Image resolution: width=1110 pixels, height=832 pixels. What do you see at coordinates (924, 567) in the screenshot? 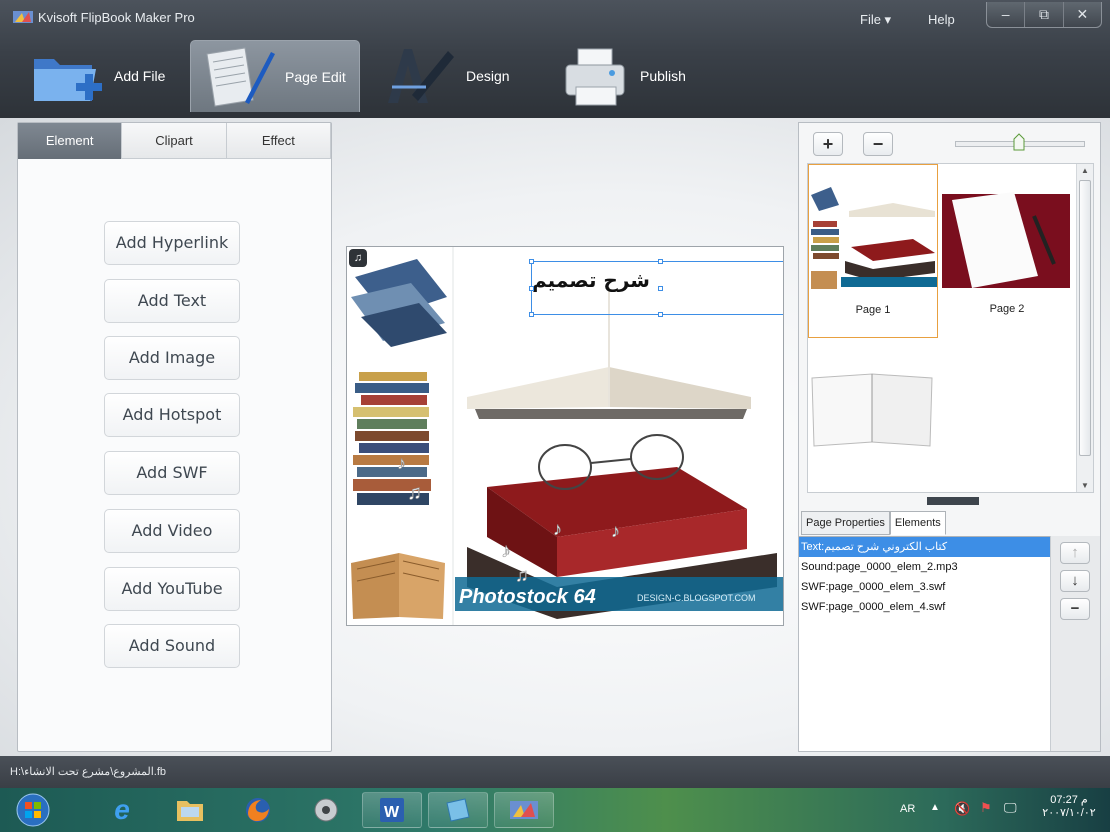
I see `list-item: Sound:page_0000_elem_2.mp3` at bounding box center [924, 567].